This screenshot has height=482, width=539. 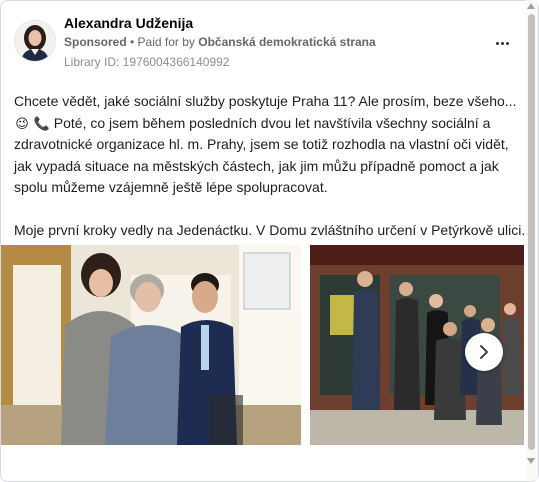 I want to click on scroll-thumb, so click(x=531, y=232).